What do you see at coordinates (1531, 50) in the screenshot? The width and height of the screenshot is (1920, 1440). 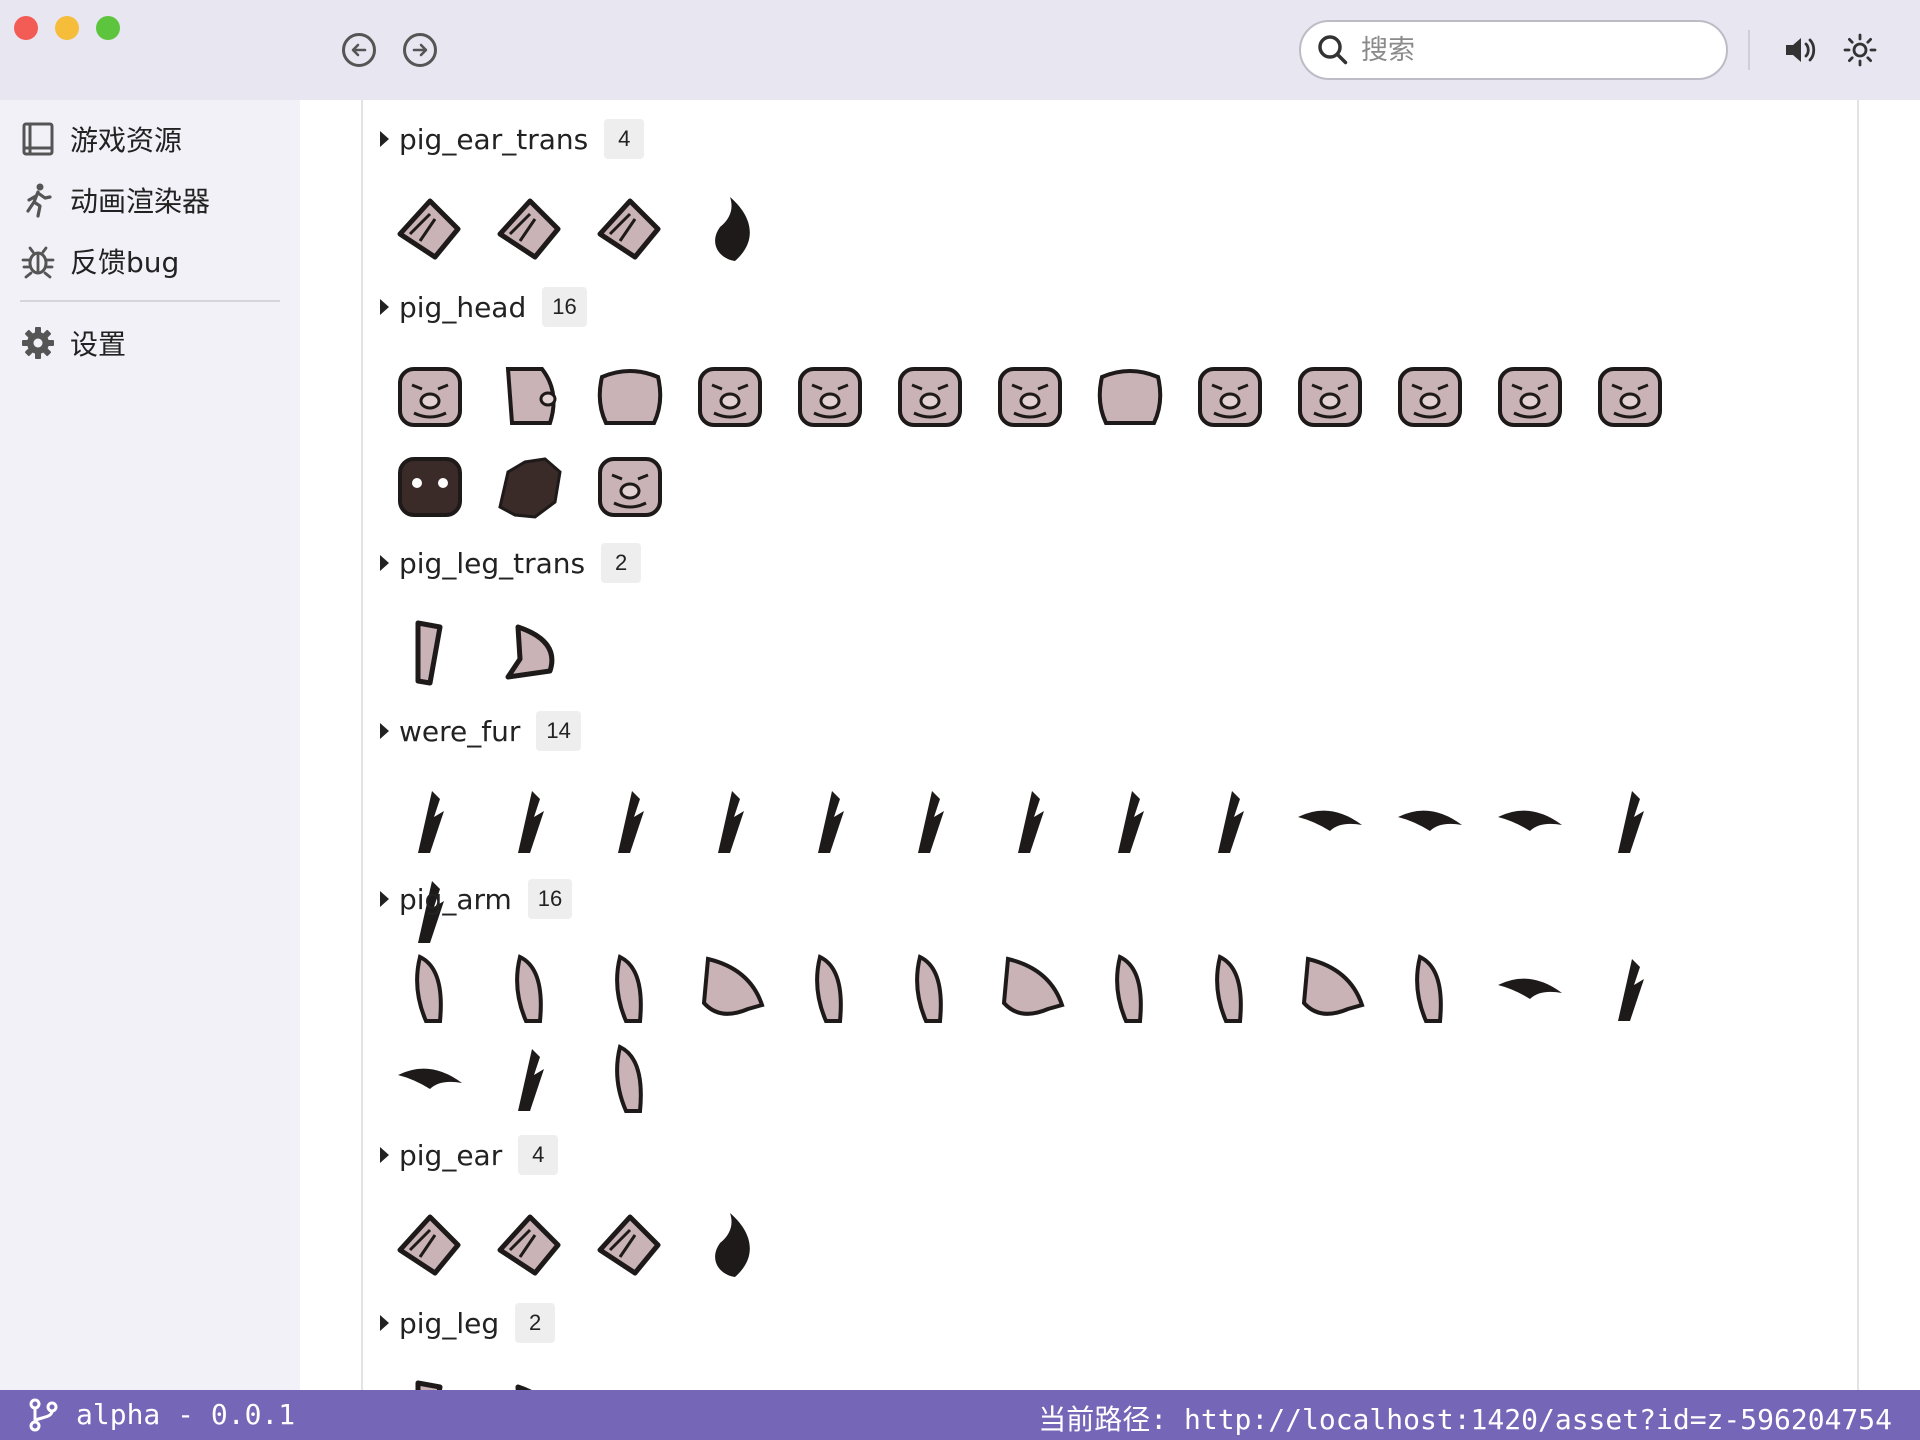 I see `search-input` at bounding box center [1531, 50].